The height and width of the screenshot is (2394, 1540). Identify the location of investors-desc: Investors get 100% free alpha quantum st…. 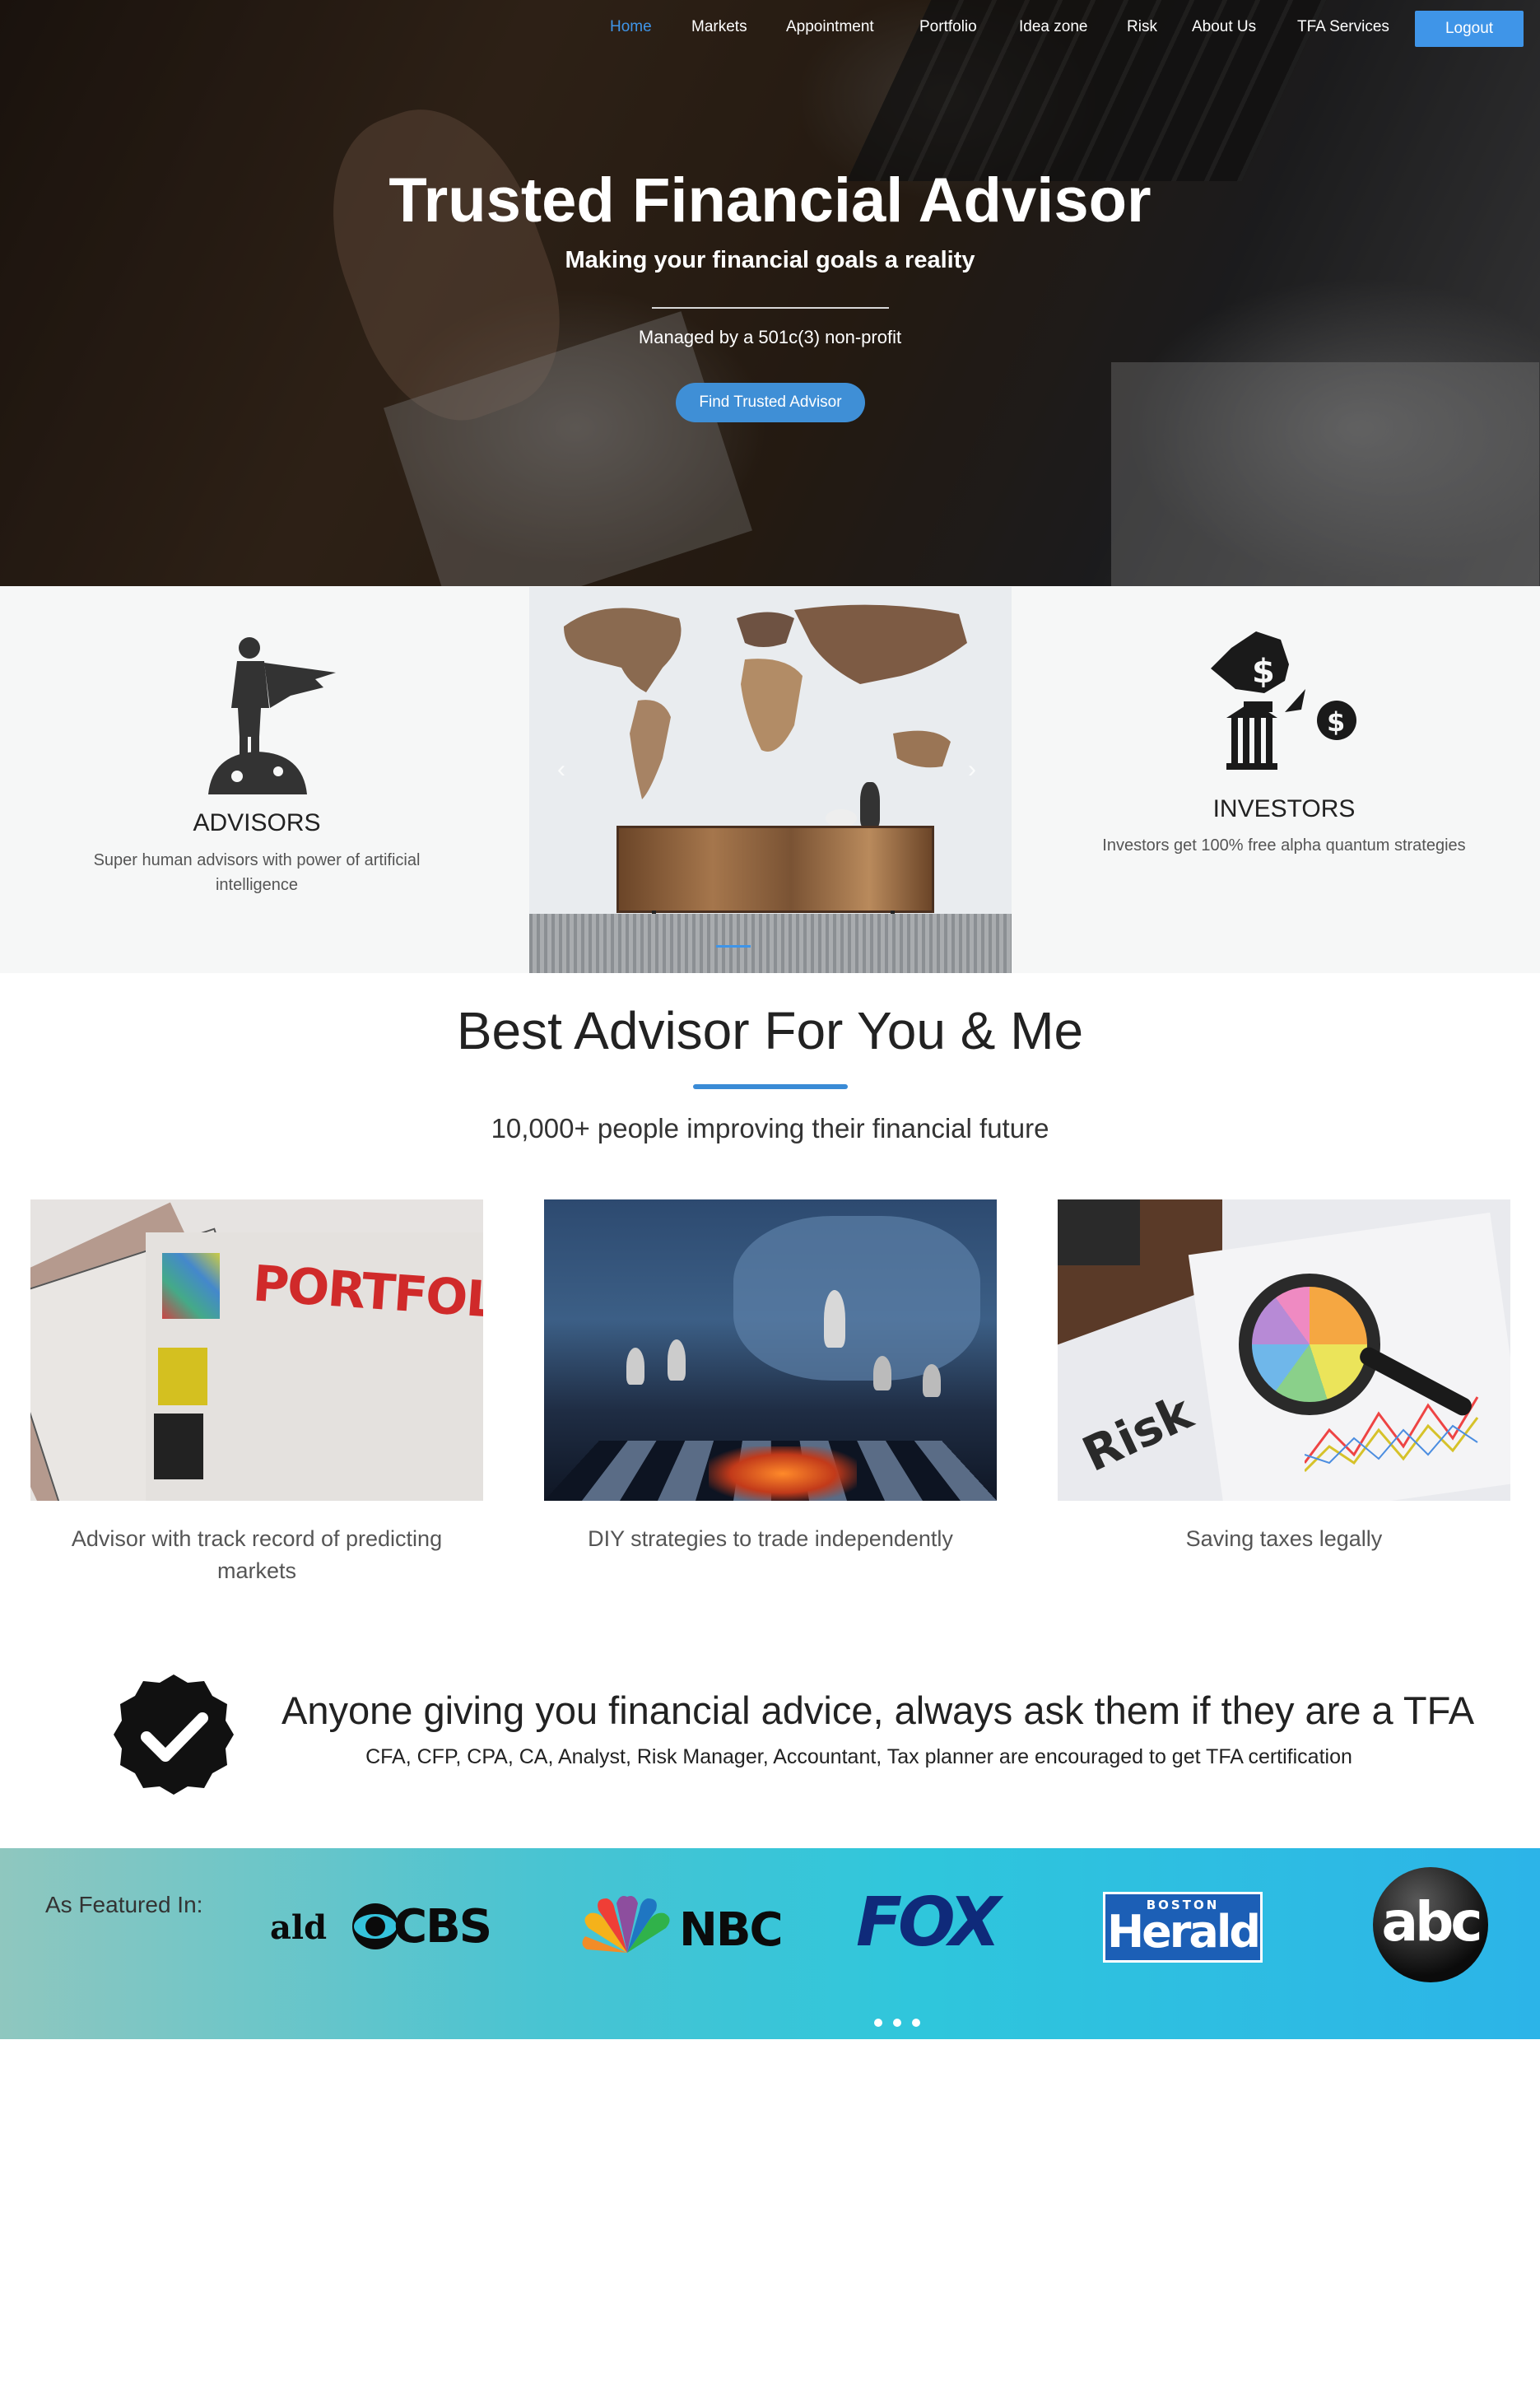
(1284, 845).